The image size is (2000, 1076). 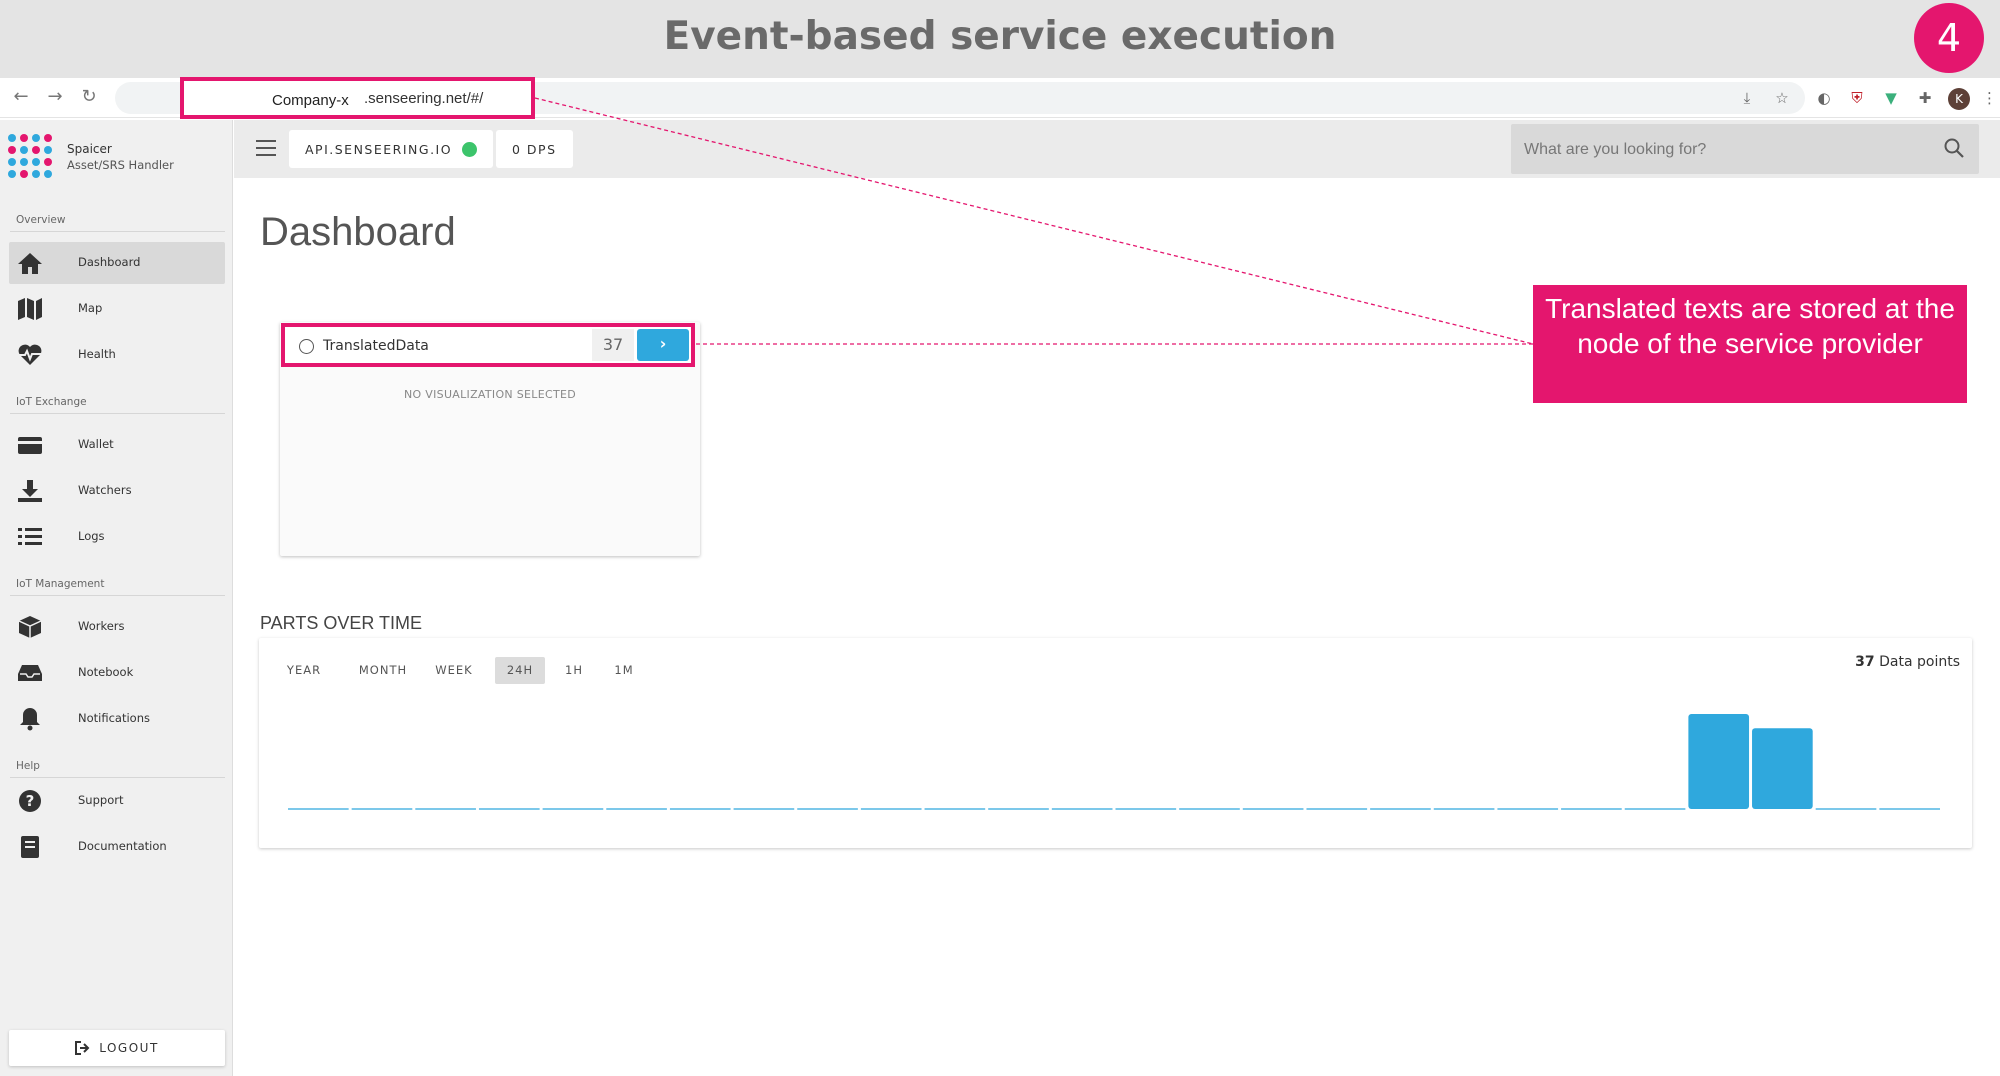 I want to click on dps-label: 0 DPS, so click(x=534, y=149).